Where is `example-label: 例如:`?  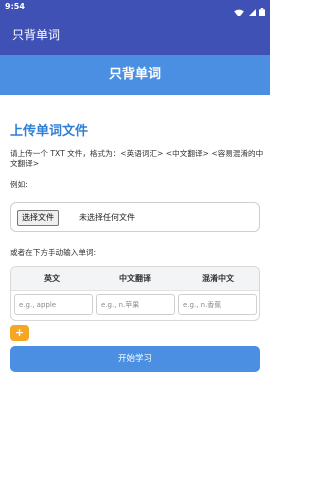 example-label: 例如: is located at coordinates (19, 184).